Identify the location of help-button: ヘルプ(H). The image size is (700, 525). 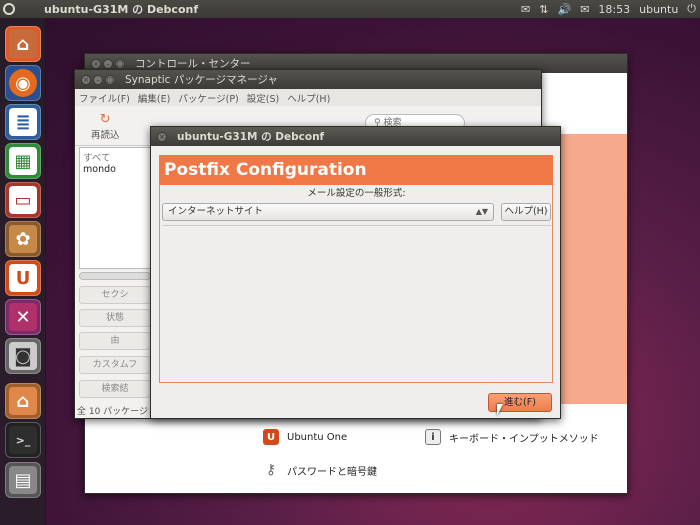
(526, 212).